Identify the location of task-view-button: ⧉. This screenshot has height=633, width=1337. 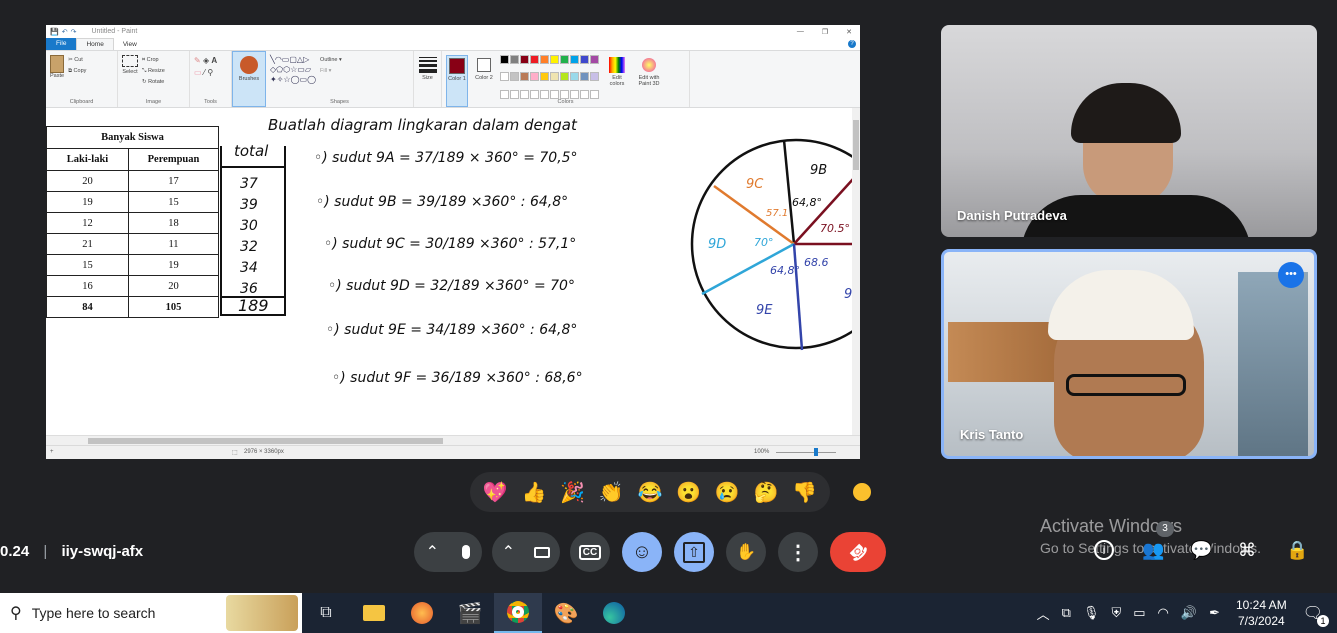
(326, 613).